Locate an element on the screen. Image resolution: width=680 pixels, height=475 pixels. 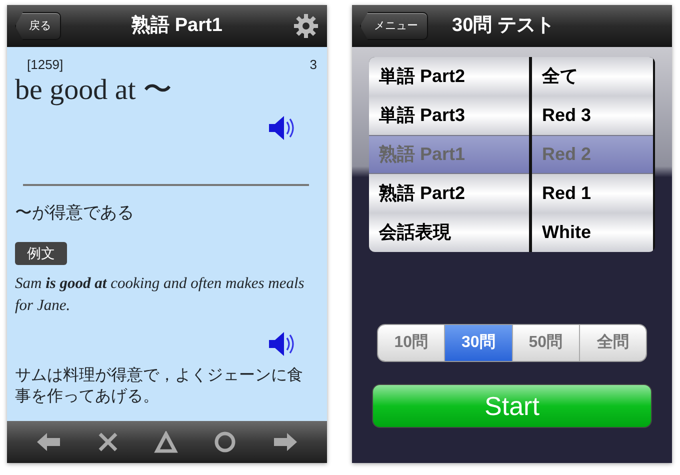
circle-icon is located at coordinates (225, 442).